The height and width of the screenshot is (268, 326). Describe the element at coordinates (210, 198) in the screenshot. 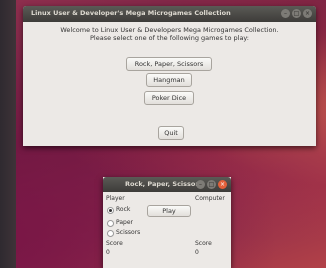

I see `computer-label: Computer` at that location.